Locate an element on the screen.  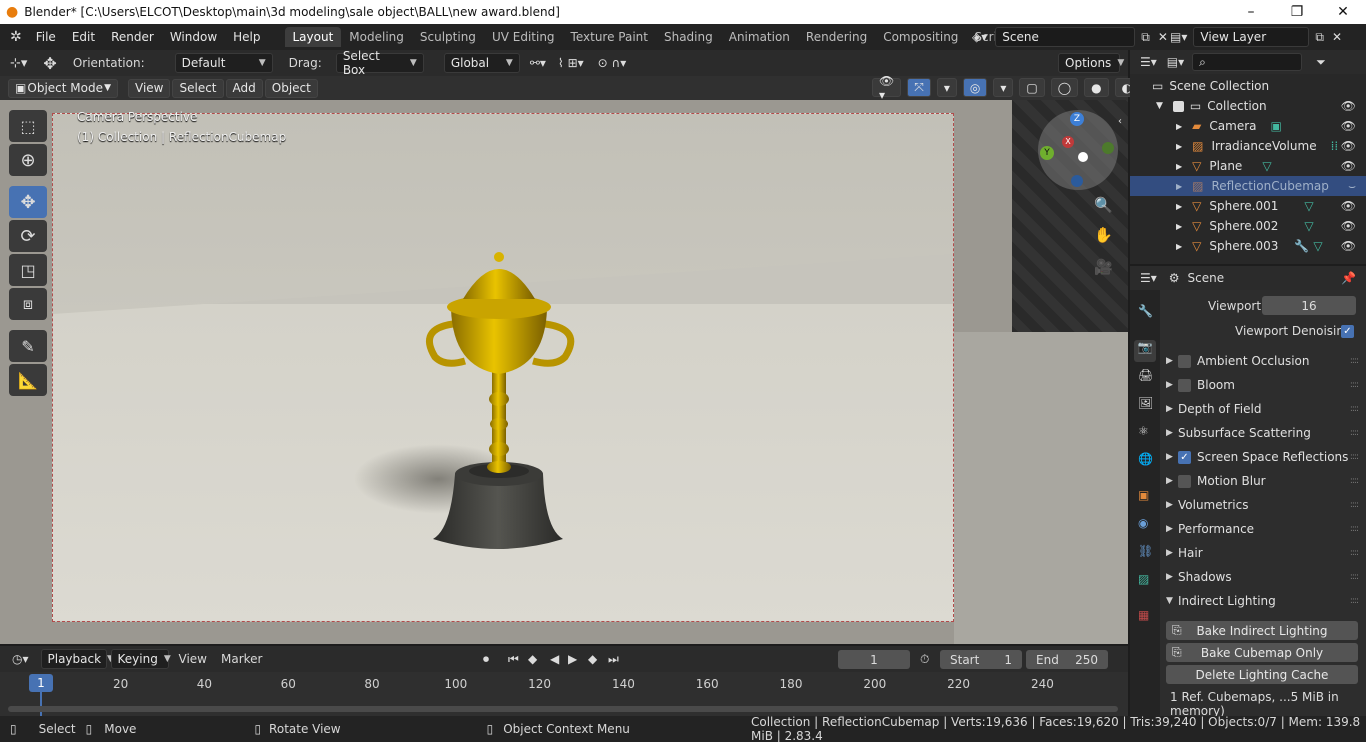
tab-uv-editing: UV Editing is located at coordinates (523, 37).